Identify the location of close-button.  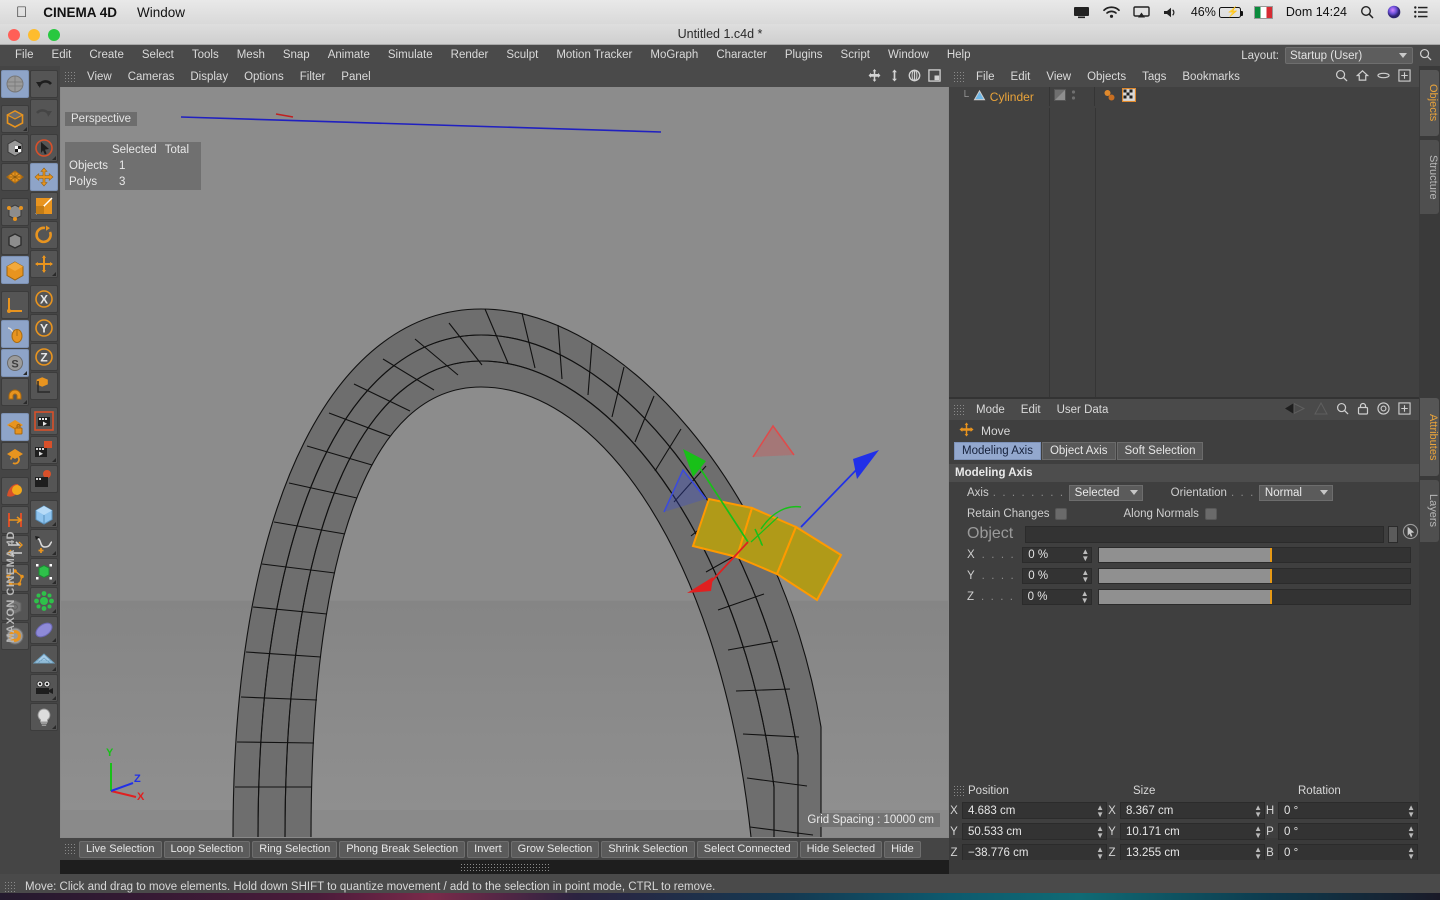
(14, 35).